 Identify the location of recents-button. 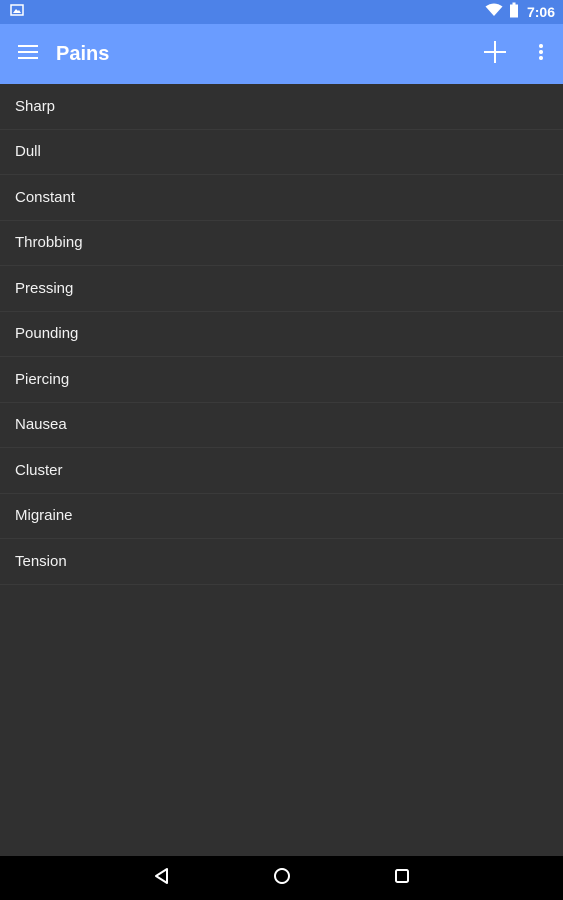
(402, 878).